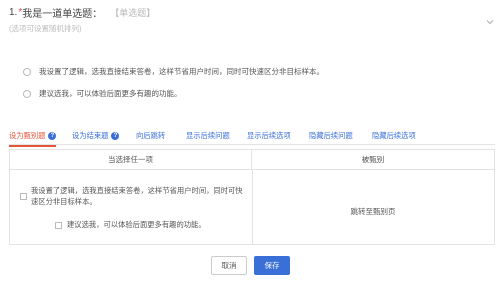 This screenshot has height=286, width=499. I want to click on tab-screening: 设为甄别题 ?, so click(33, 139).